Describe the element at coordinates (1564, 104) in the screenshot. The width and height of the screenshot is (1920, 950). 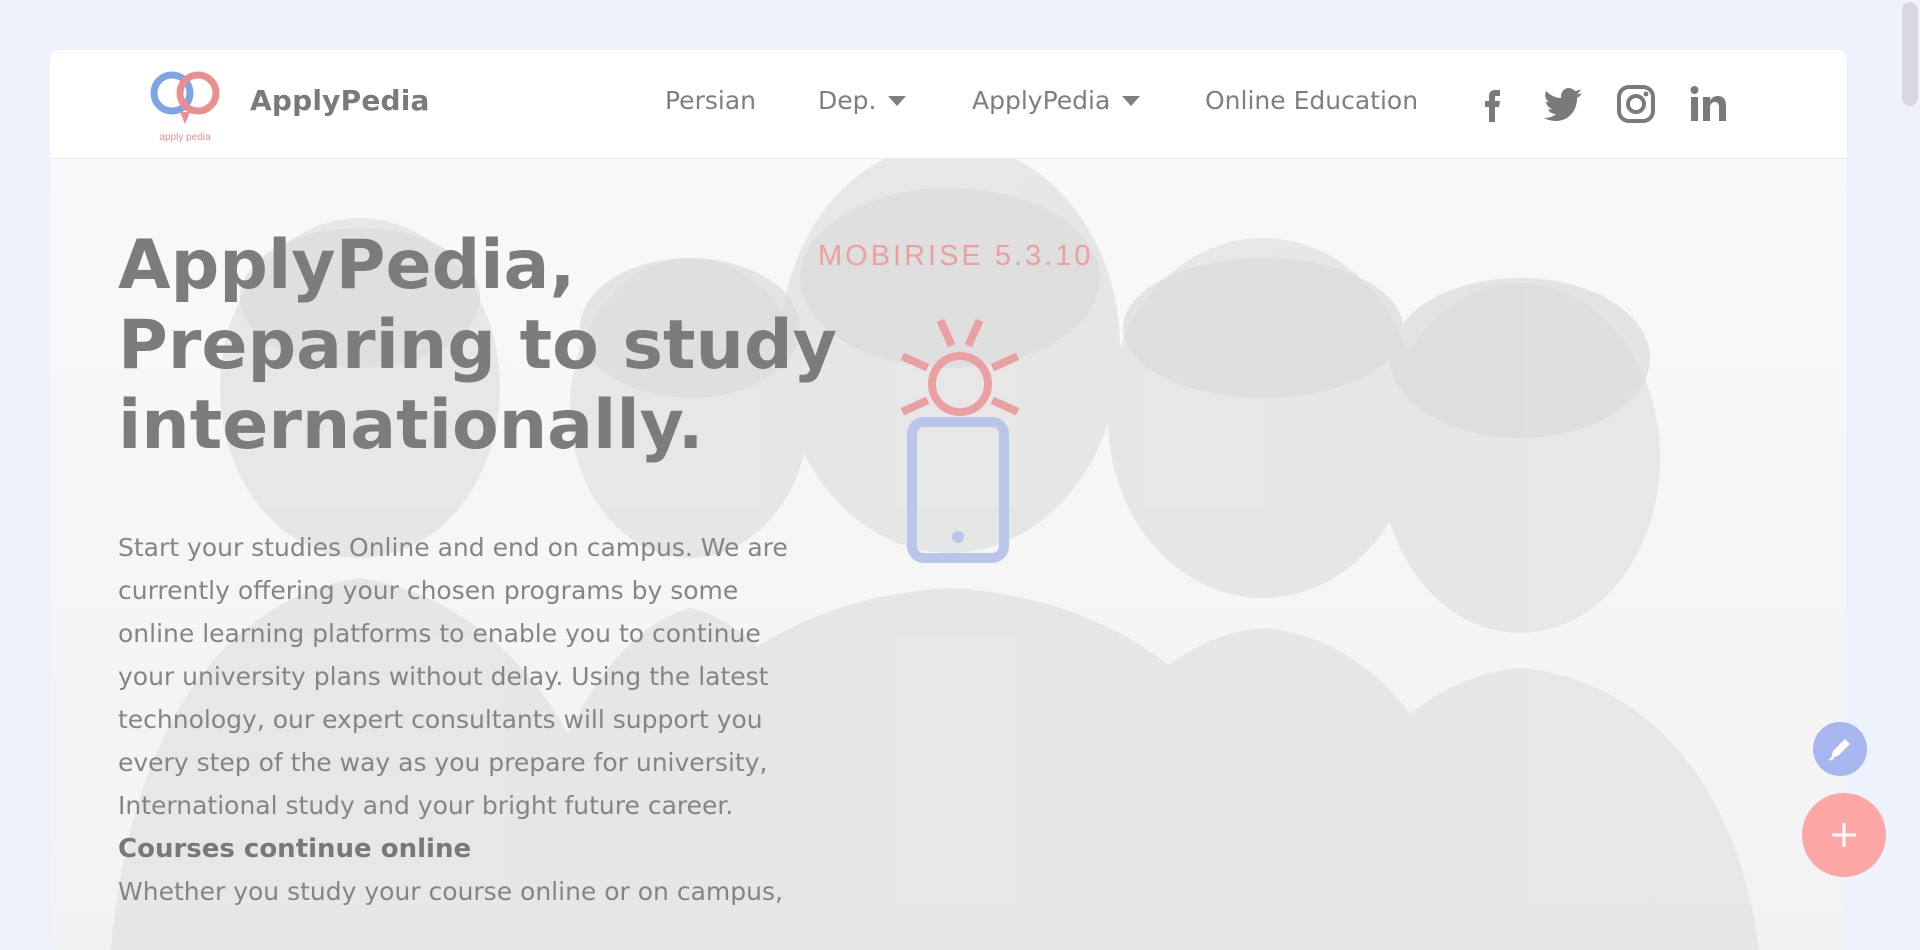
I see `twitter-icon` at that location.